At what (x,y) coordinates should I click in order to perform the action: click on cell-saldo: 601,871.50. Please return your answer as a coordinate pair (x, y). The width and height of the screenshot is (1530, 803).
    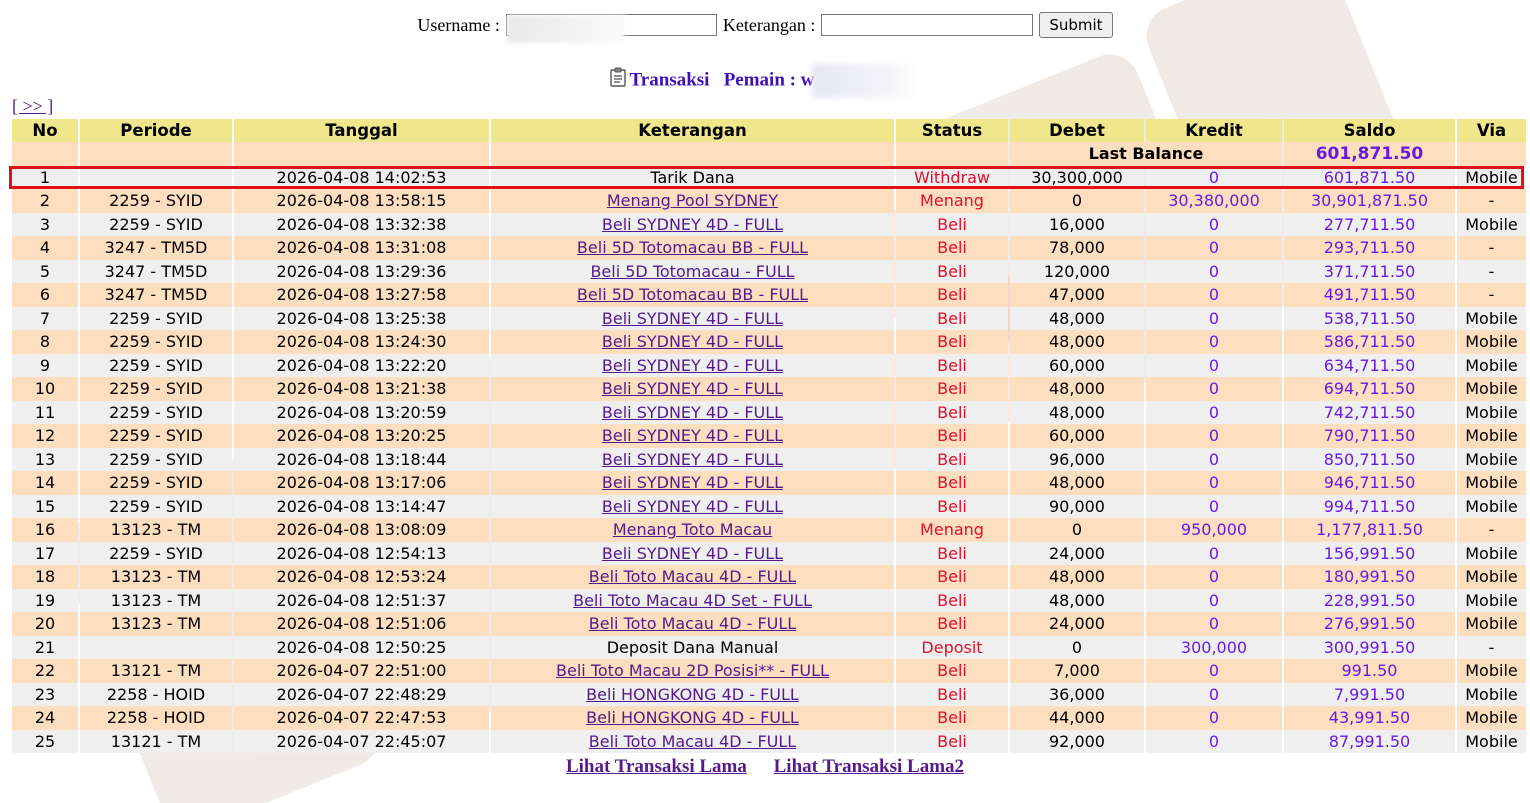
    Looking at the image, I should click on (1369, 177).